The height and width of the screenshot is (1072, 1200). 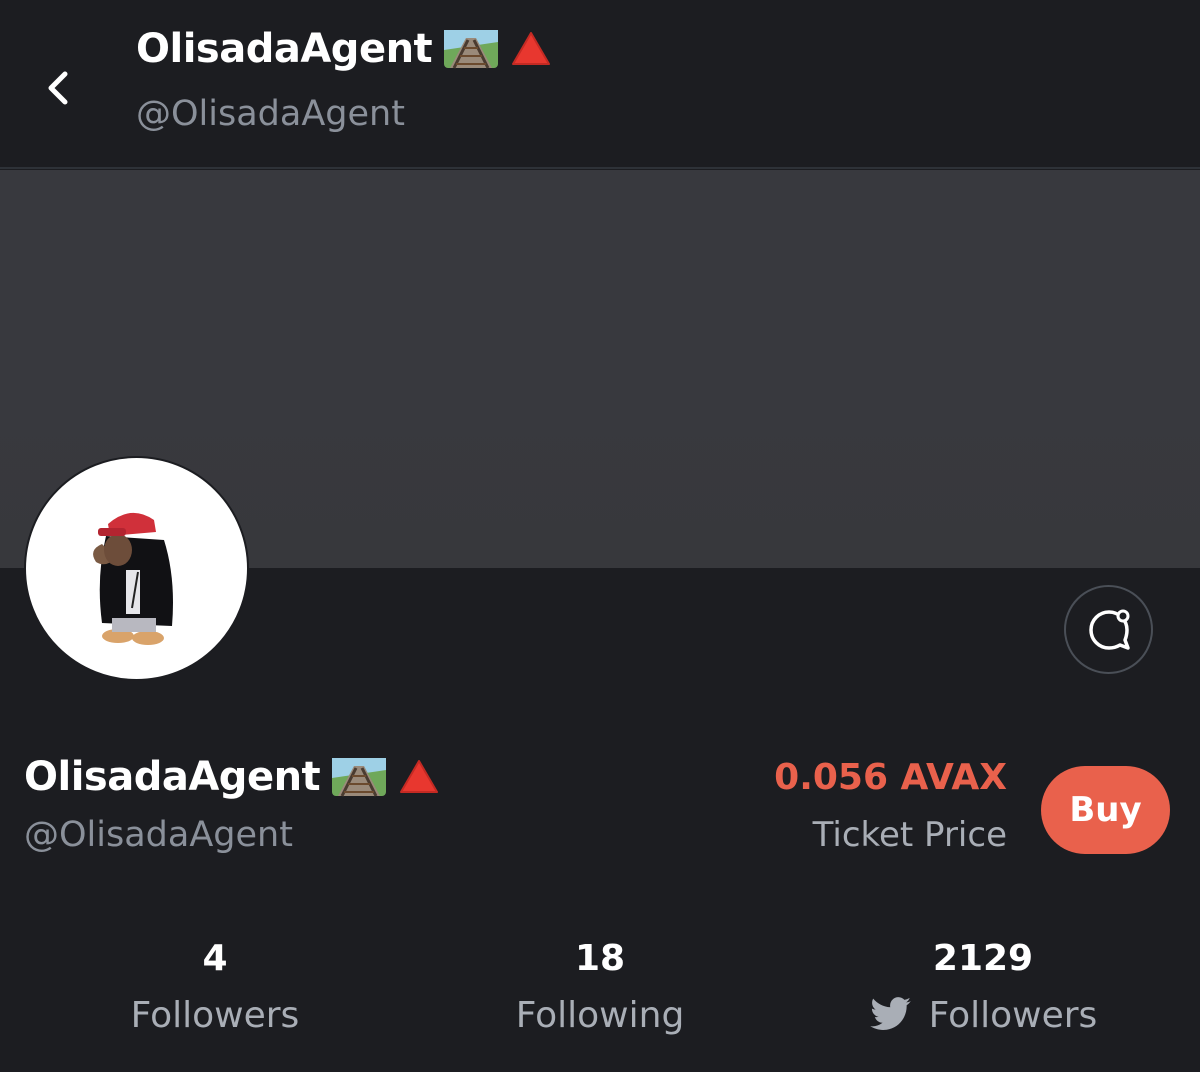 What do you see at coordinates (133, 578) in the screenshot?
I see `penguin-avatar-icon` at bounding box center [133, 578].